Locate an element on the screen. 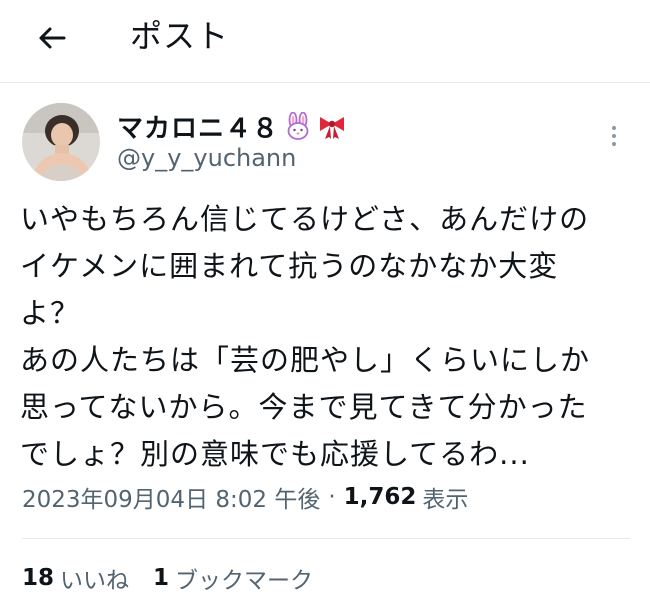  tweet-meta: 2023年09月04日 8:02 午後 · 1,762 表示 is located at coordinates (245, 497).